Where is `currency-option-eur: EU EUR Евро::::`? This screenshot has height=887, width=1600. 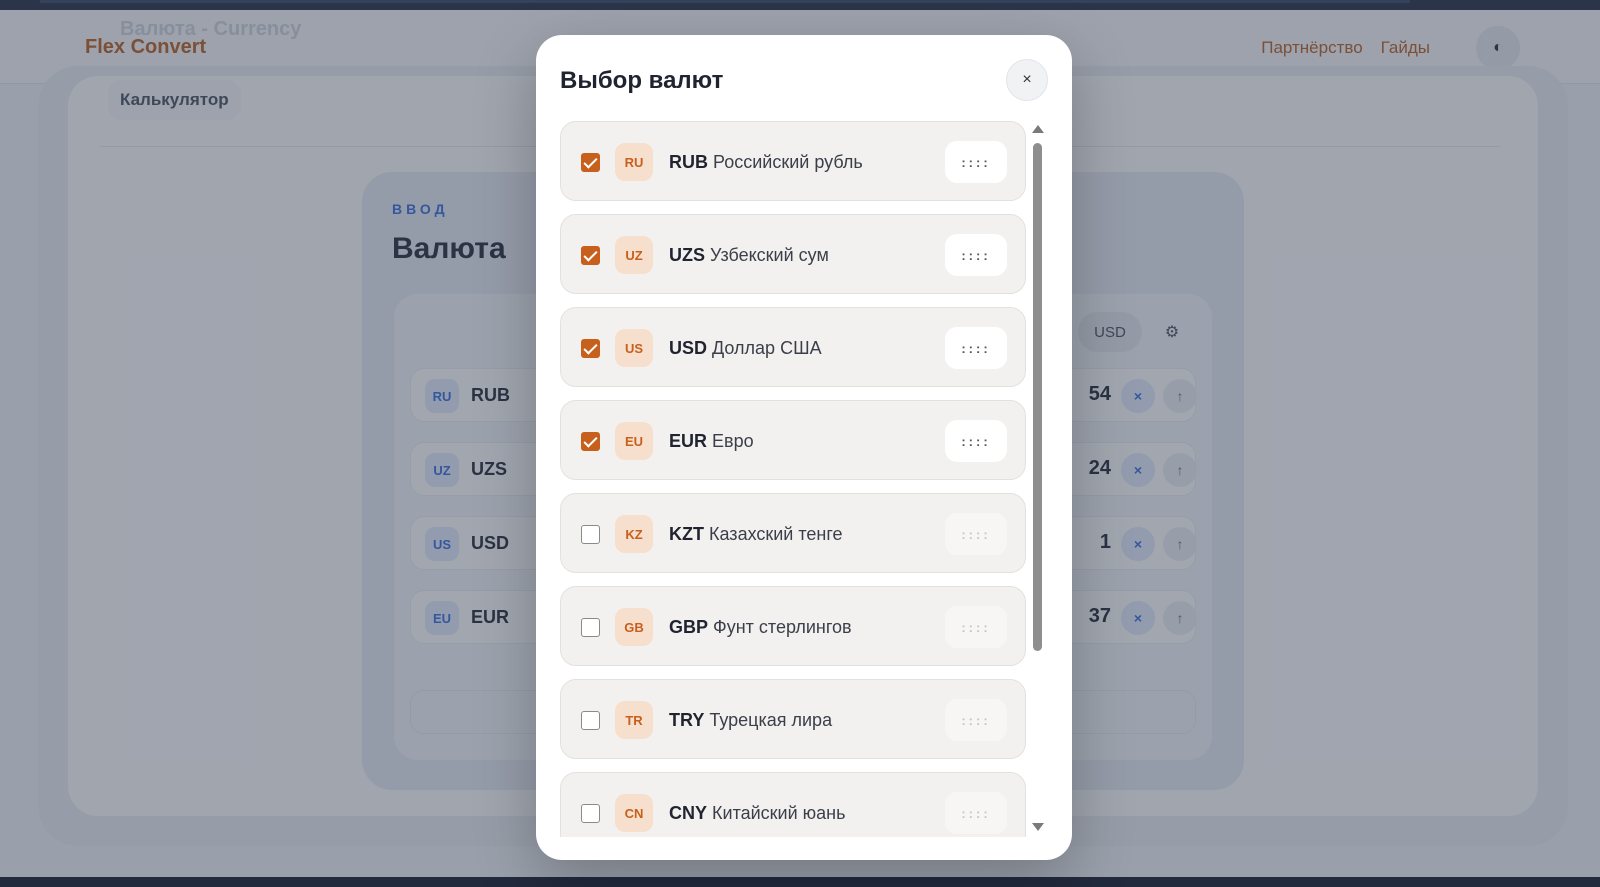
currency-option-eur: EU EUR Евро:::: is located at coordinates (793, 440).